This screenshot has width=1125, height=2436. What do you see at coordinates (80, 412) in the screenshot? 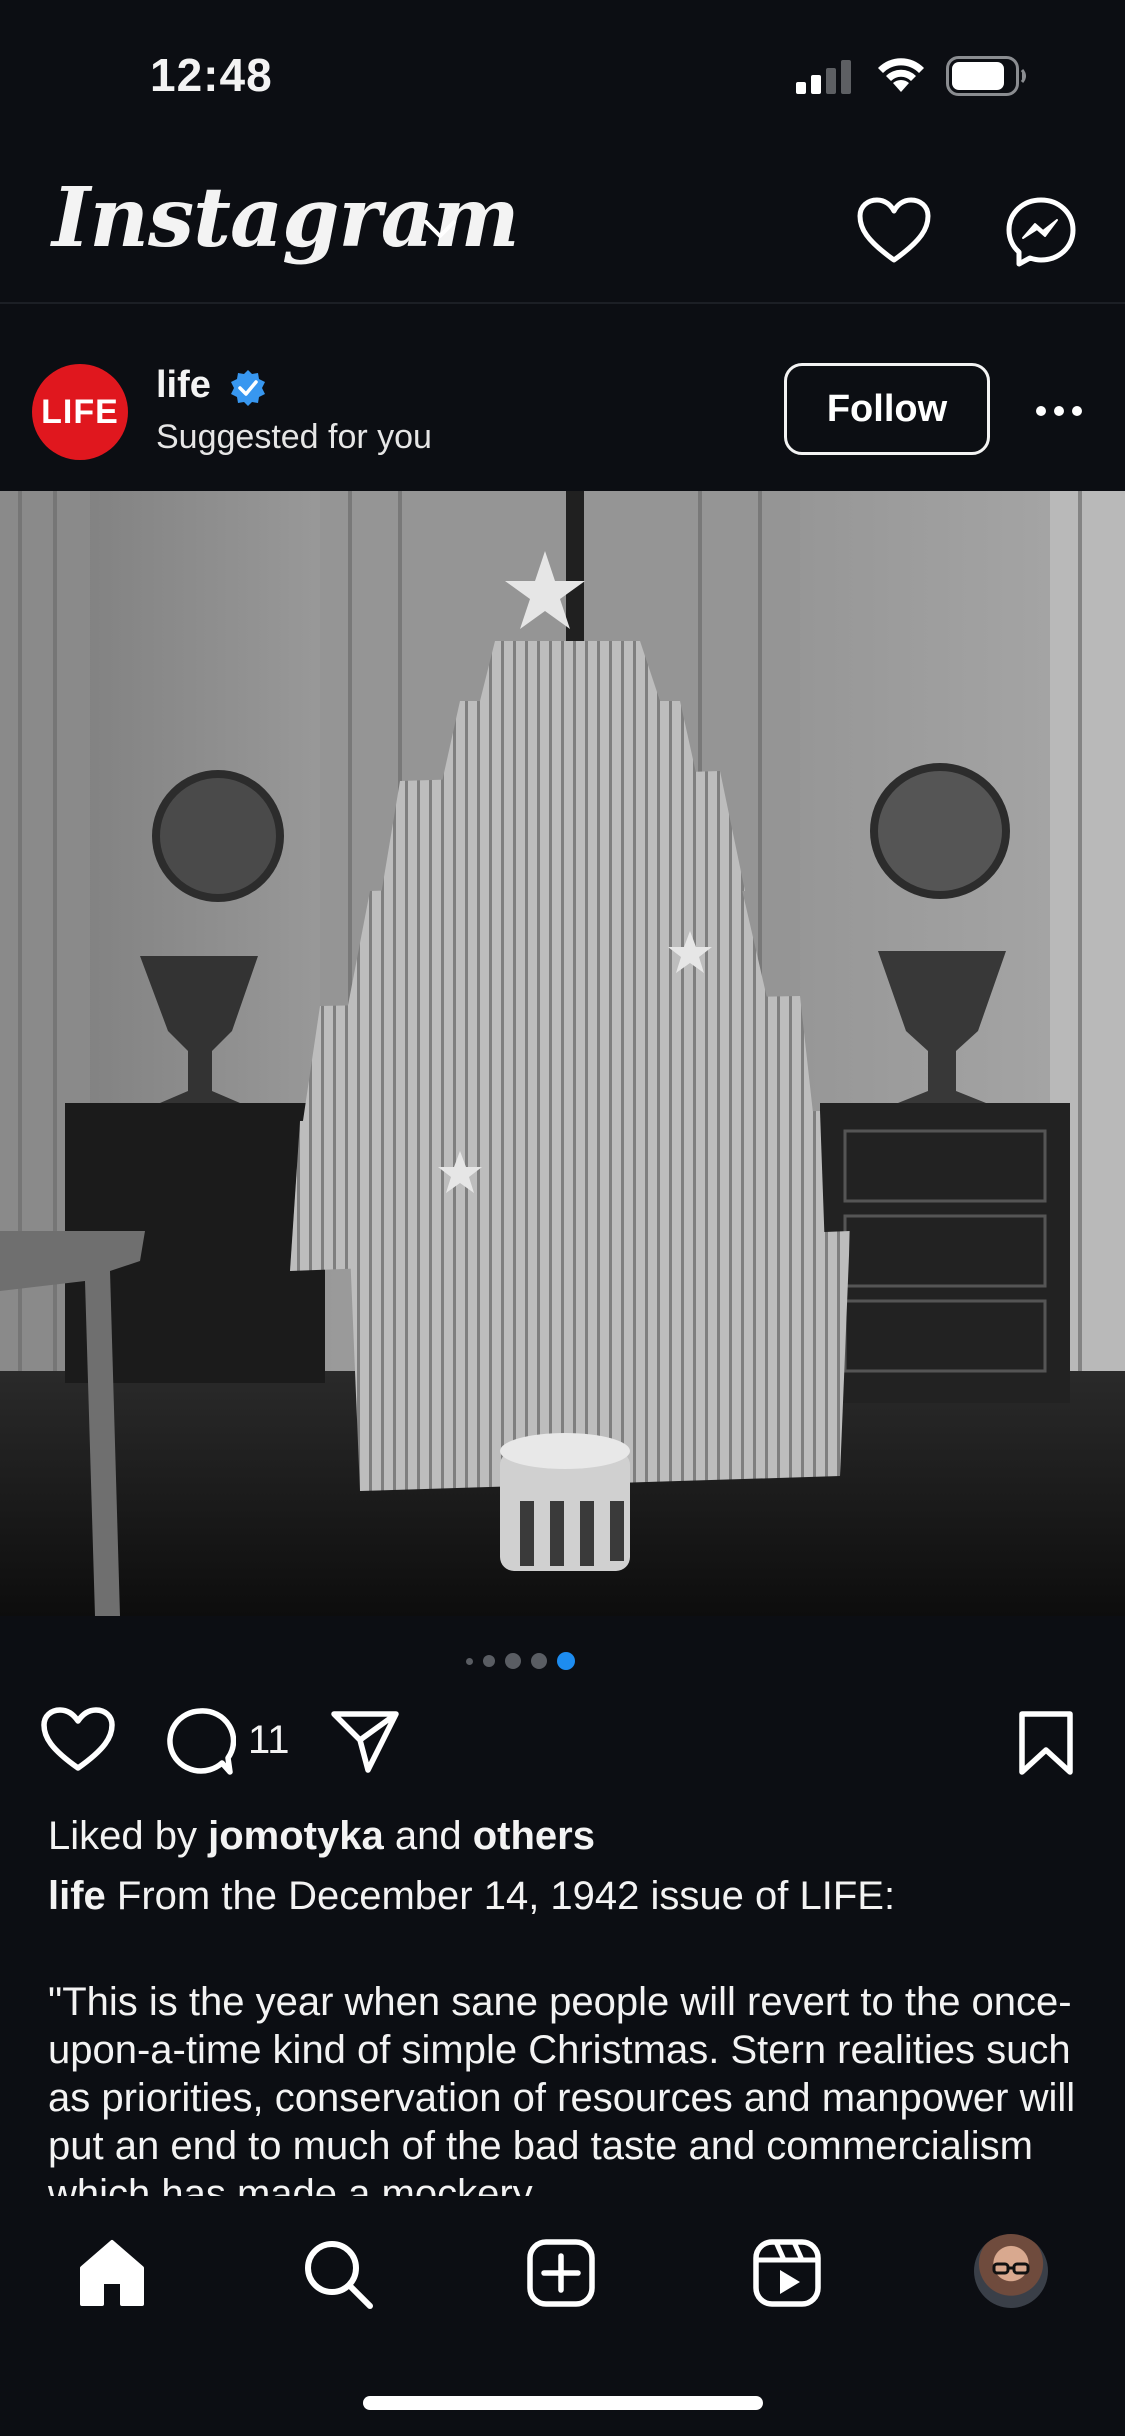
I see `post-author-avatar: LIFE` at bounding box center [80, 412].